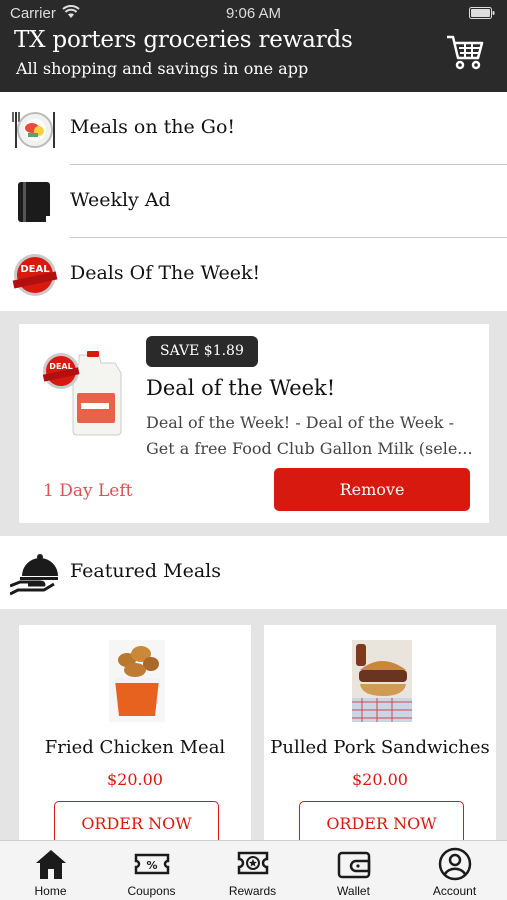 Image resolution: width=507 pixels, height=900 pixels. Describe the element at coordinates (252, 863) in the screenshot. I see `rewards-icon` at that location.